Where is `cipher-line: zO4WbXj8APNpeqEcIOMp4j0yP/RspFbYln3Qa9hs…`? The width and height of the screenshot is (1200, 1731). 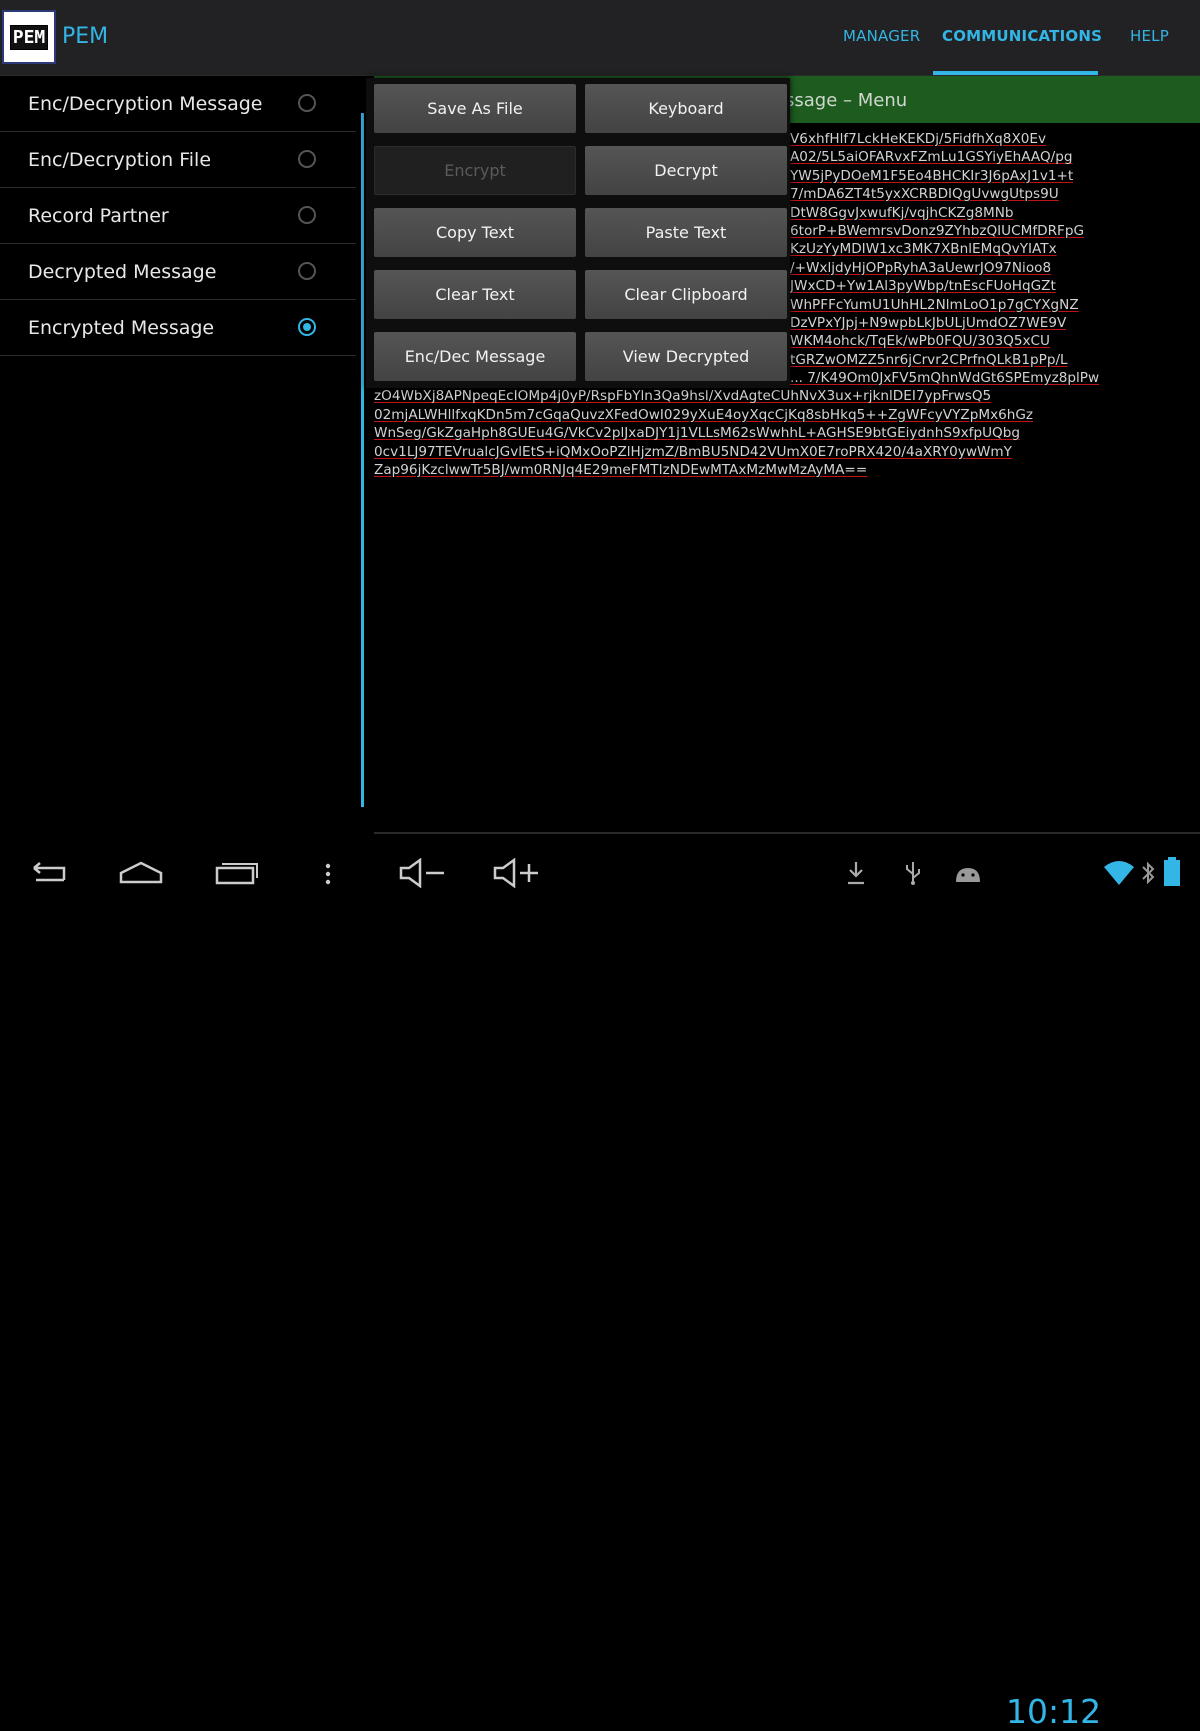
cipher-line: zO4WbXj8APNpeqEcIOMp4j0yP/RspFbYln3Qa9hs… is located at coordinates (683, 396).